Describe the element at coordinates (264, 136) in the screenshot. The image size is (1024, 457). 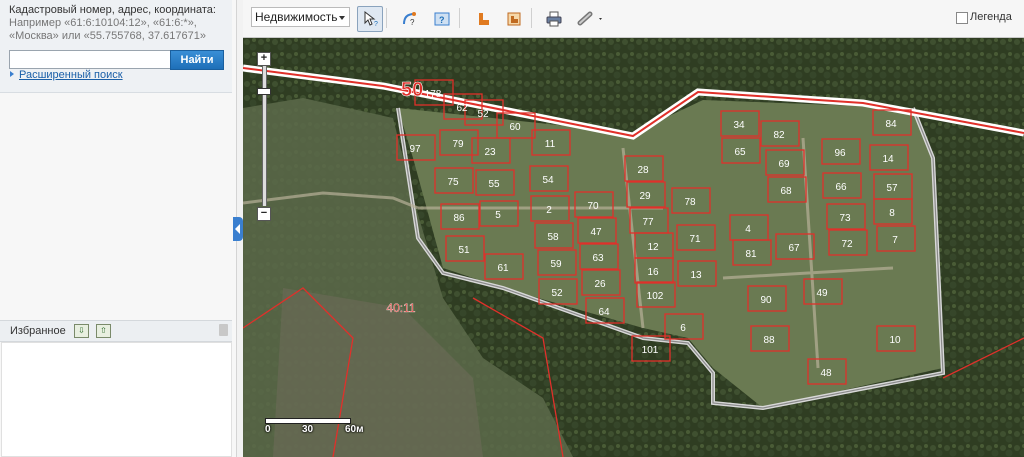
I see `zoom-slider-track` at that location.